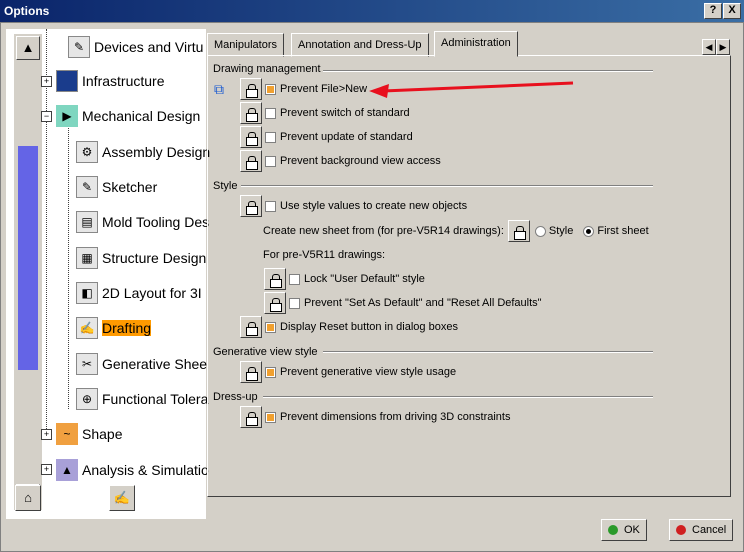 The width and height of the screenshot is (744, 552). Describe the element at coordinates (561, 231) in the screenshot. I see `radio-style-label: Style` at that location.